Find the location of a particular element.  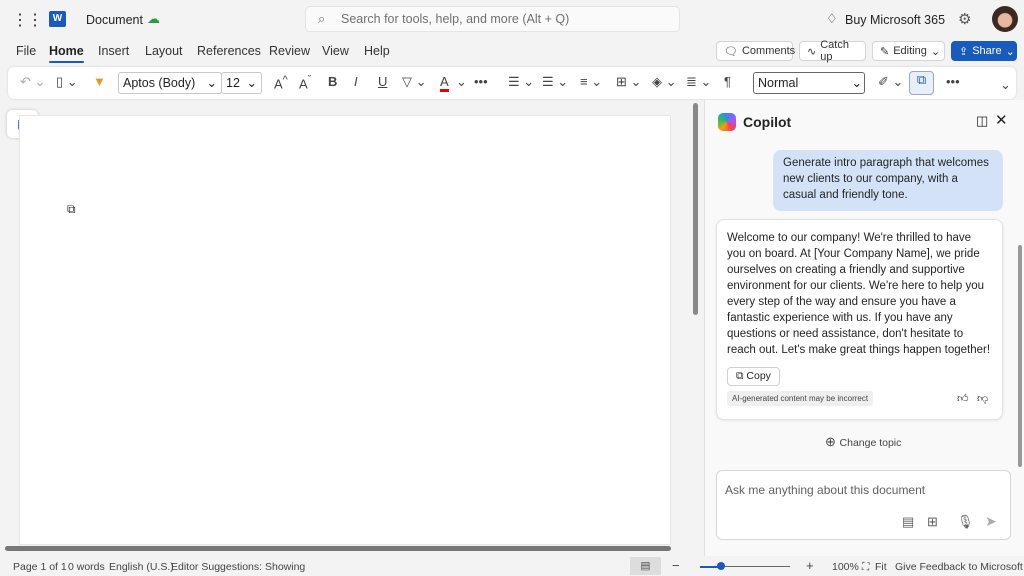

tab-insert: Insert is located at coordinates (113, 51).